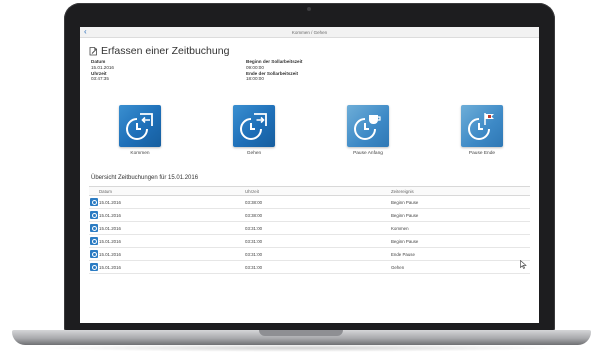 This screenshot has height=354, width=603. I want to click on table-row: 15.01.2016 03:31:00 Ende Pause, so click(309, 254).